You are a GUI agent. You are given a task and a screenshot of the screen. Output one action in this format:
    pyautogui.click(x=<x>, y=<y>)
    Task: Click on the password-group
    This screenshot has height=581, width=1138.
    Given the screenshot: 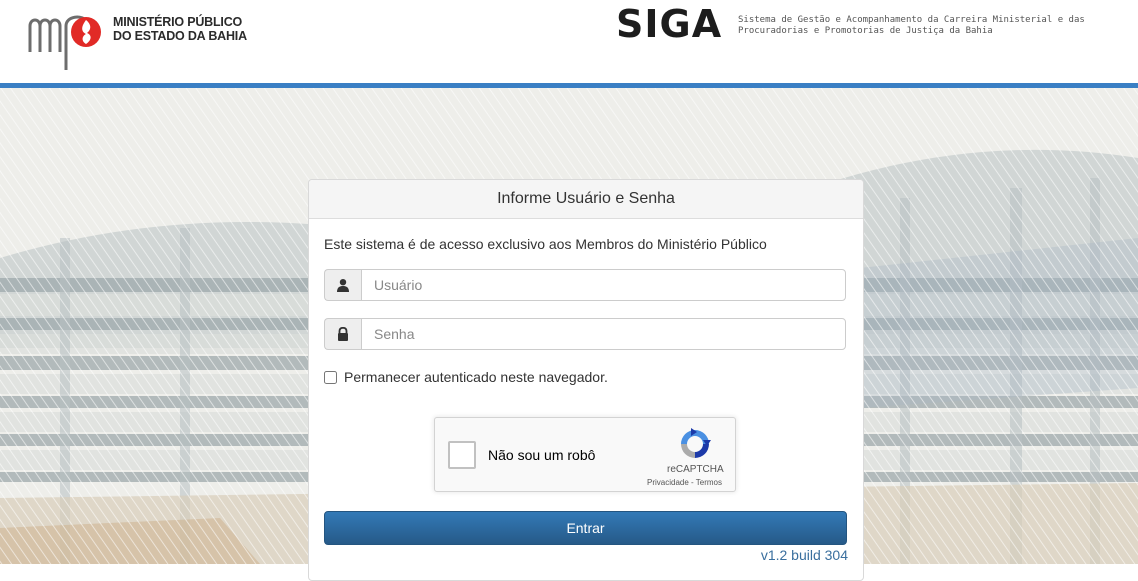 What is the action you would take?
    pyautogui.click(x=585, y=334)
    